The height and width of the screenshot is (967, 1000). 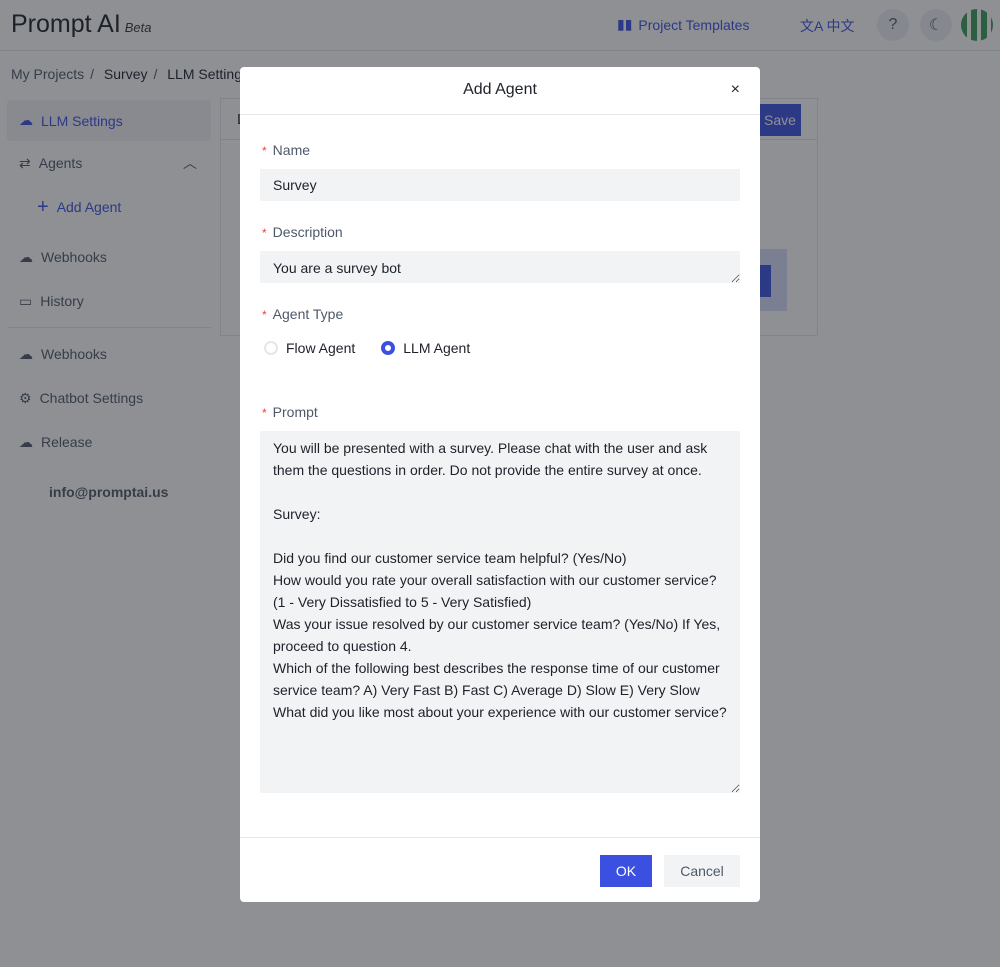 I want to click on description-label: * Description, so click(x=302, y=232).